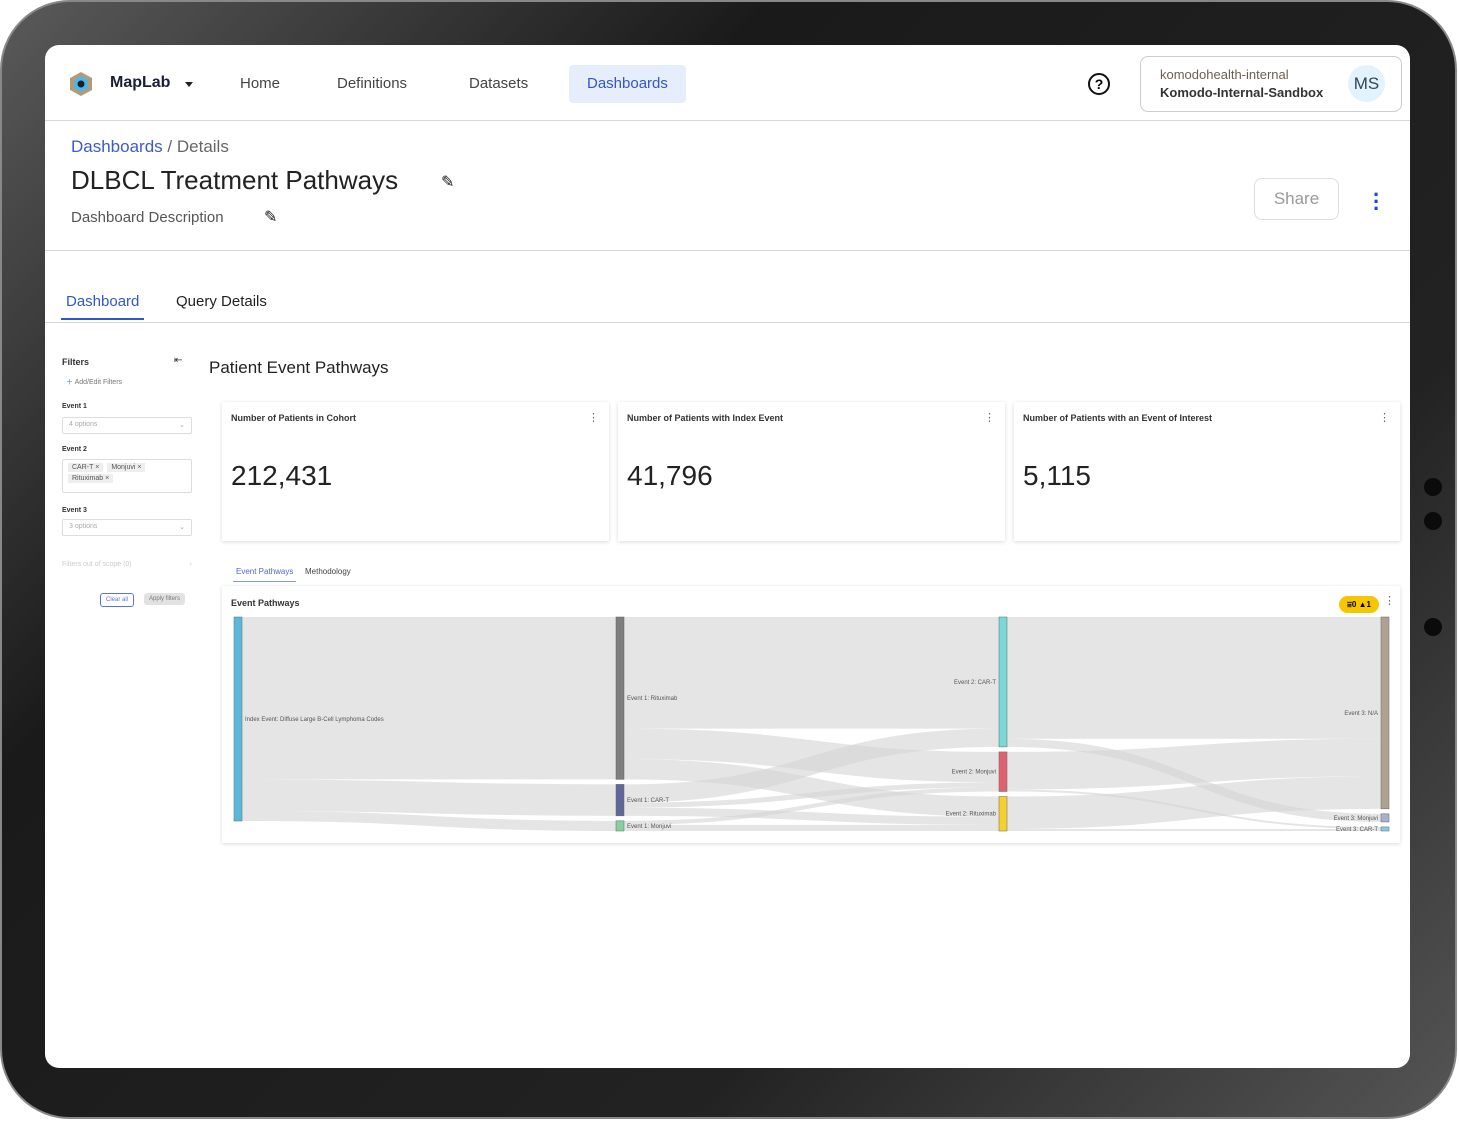 The height and width of the screenshot is (1121, 1459). Describe the element at coordinates (648, 801) in the screenshot. I see `sankey-node-label: Event 1: CAR-T` at that location.